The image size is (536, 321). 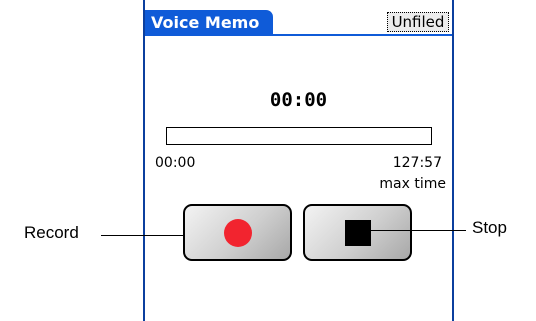 I want to click on app-title: Voice Memo, so click(x=209, y=23).